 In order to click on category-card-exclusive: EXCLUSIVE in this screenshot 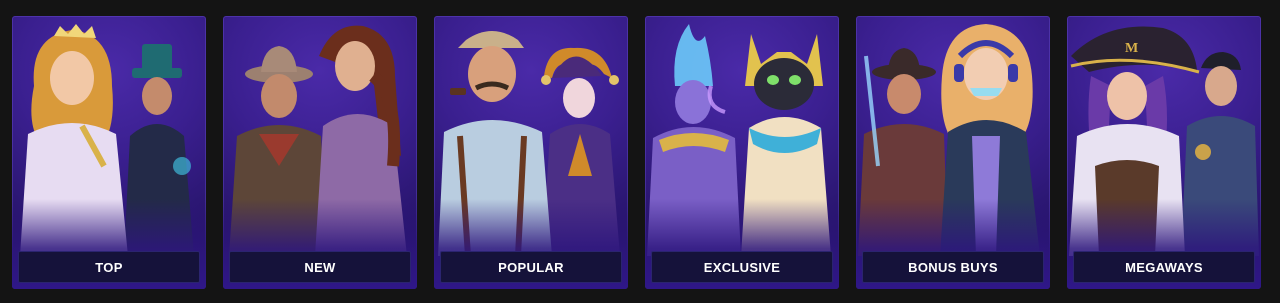, I will do `click(742, 152)`.